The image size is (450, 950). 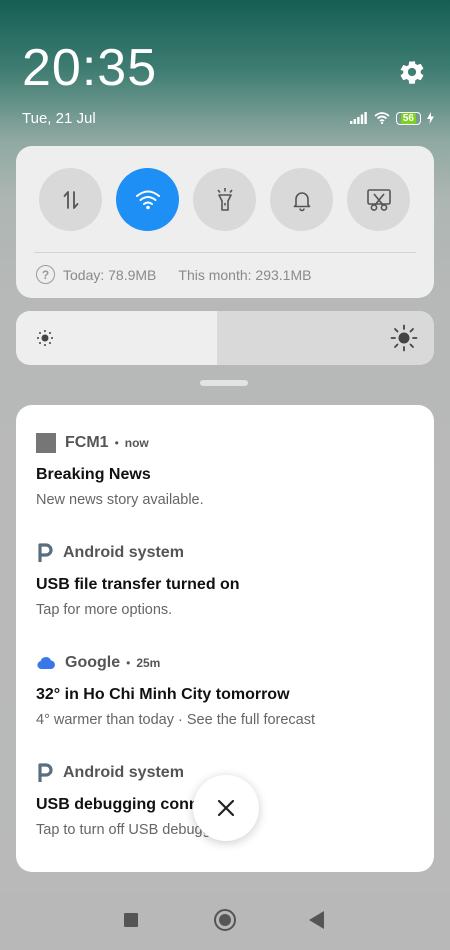 I want to click on bell-icon, so click(x=301, y=201).